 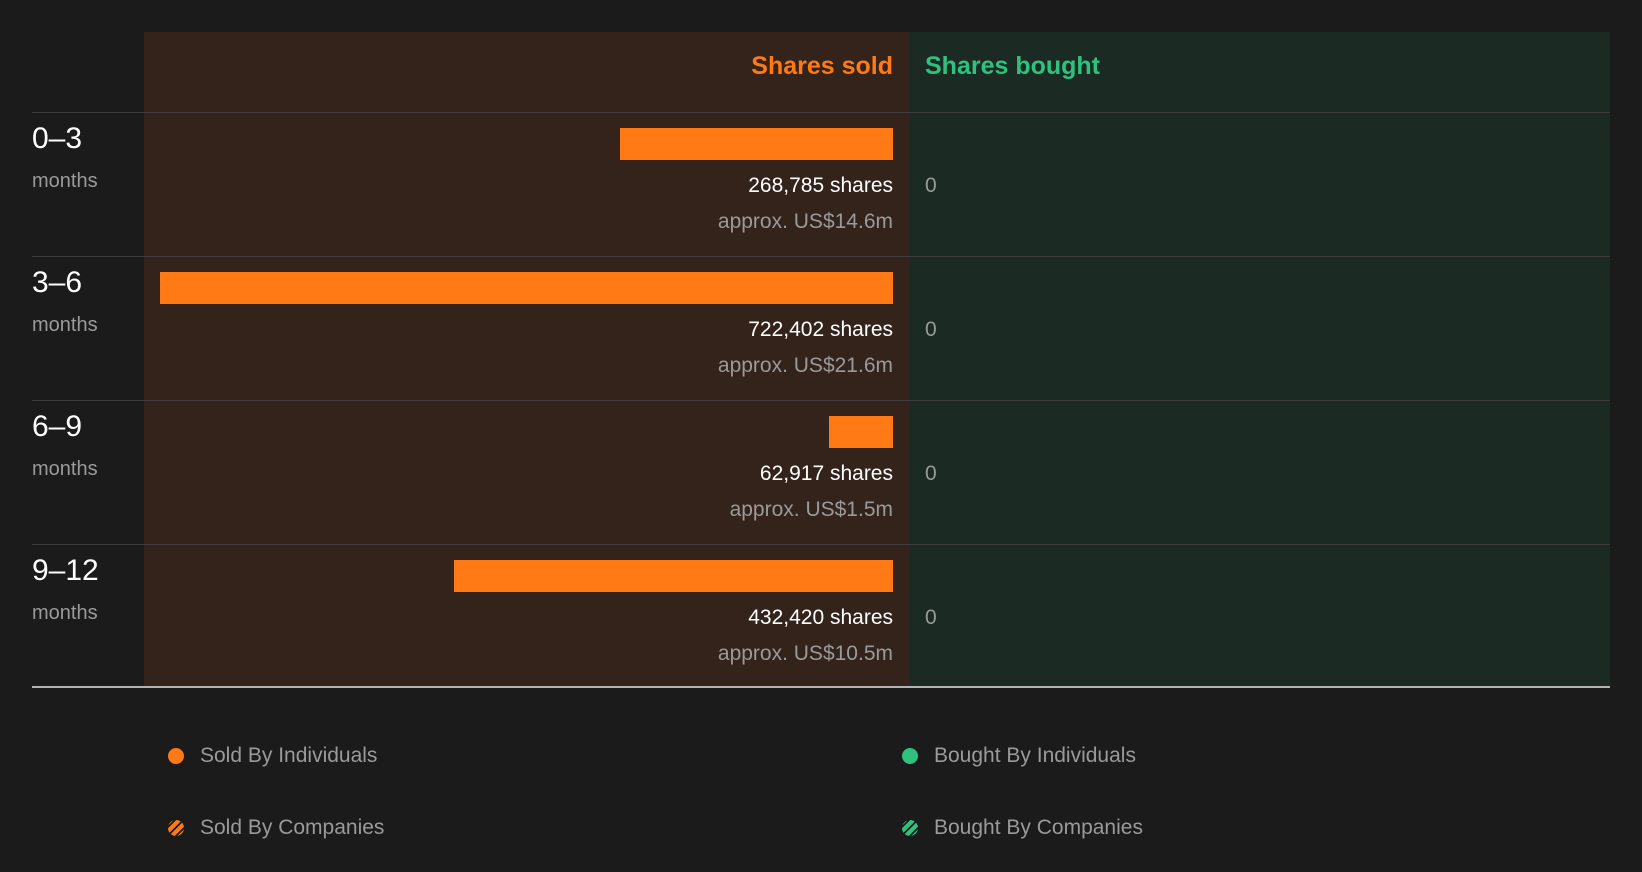 I want to click on sold-individuals-swatch-icon, so click(x=176, y=756).